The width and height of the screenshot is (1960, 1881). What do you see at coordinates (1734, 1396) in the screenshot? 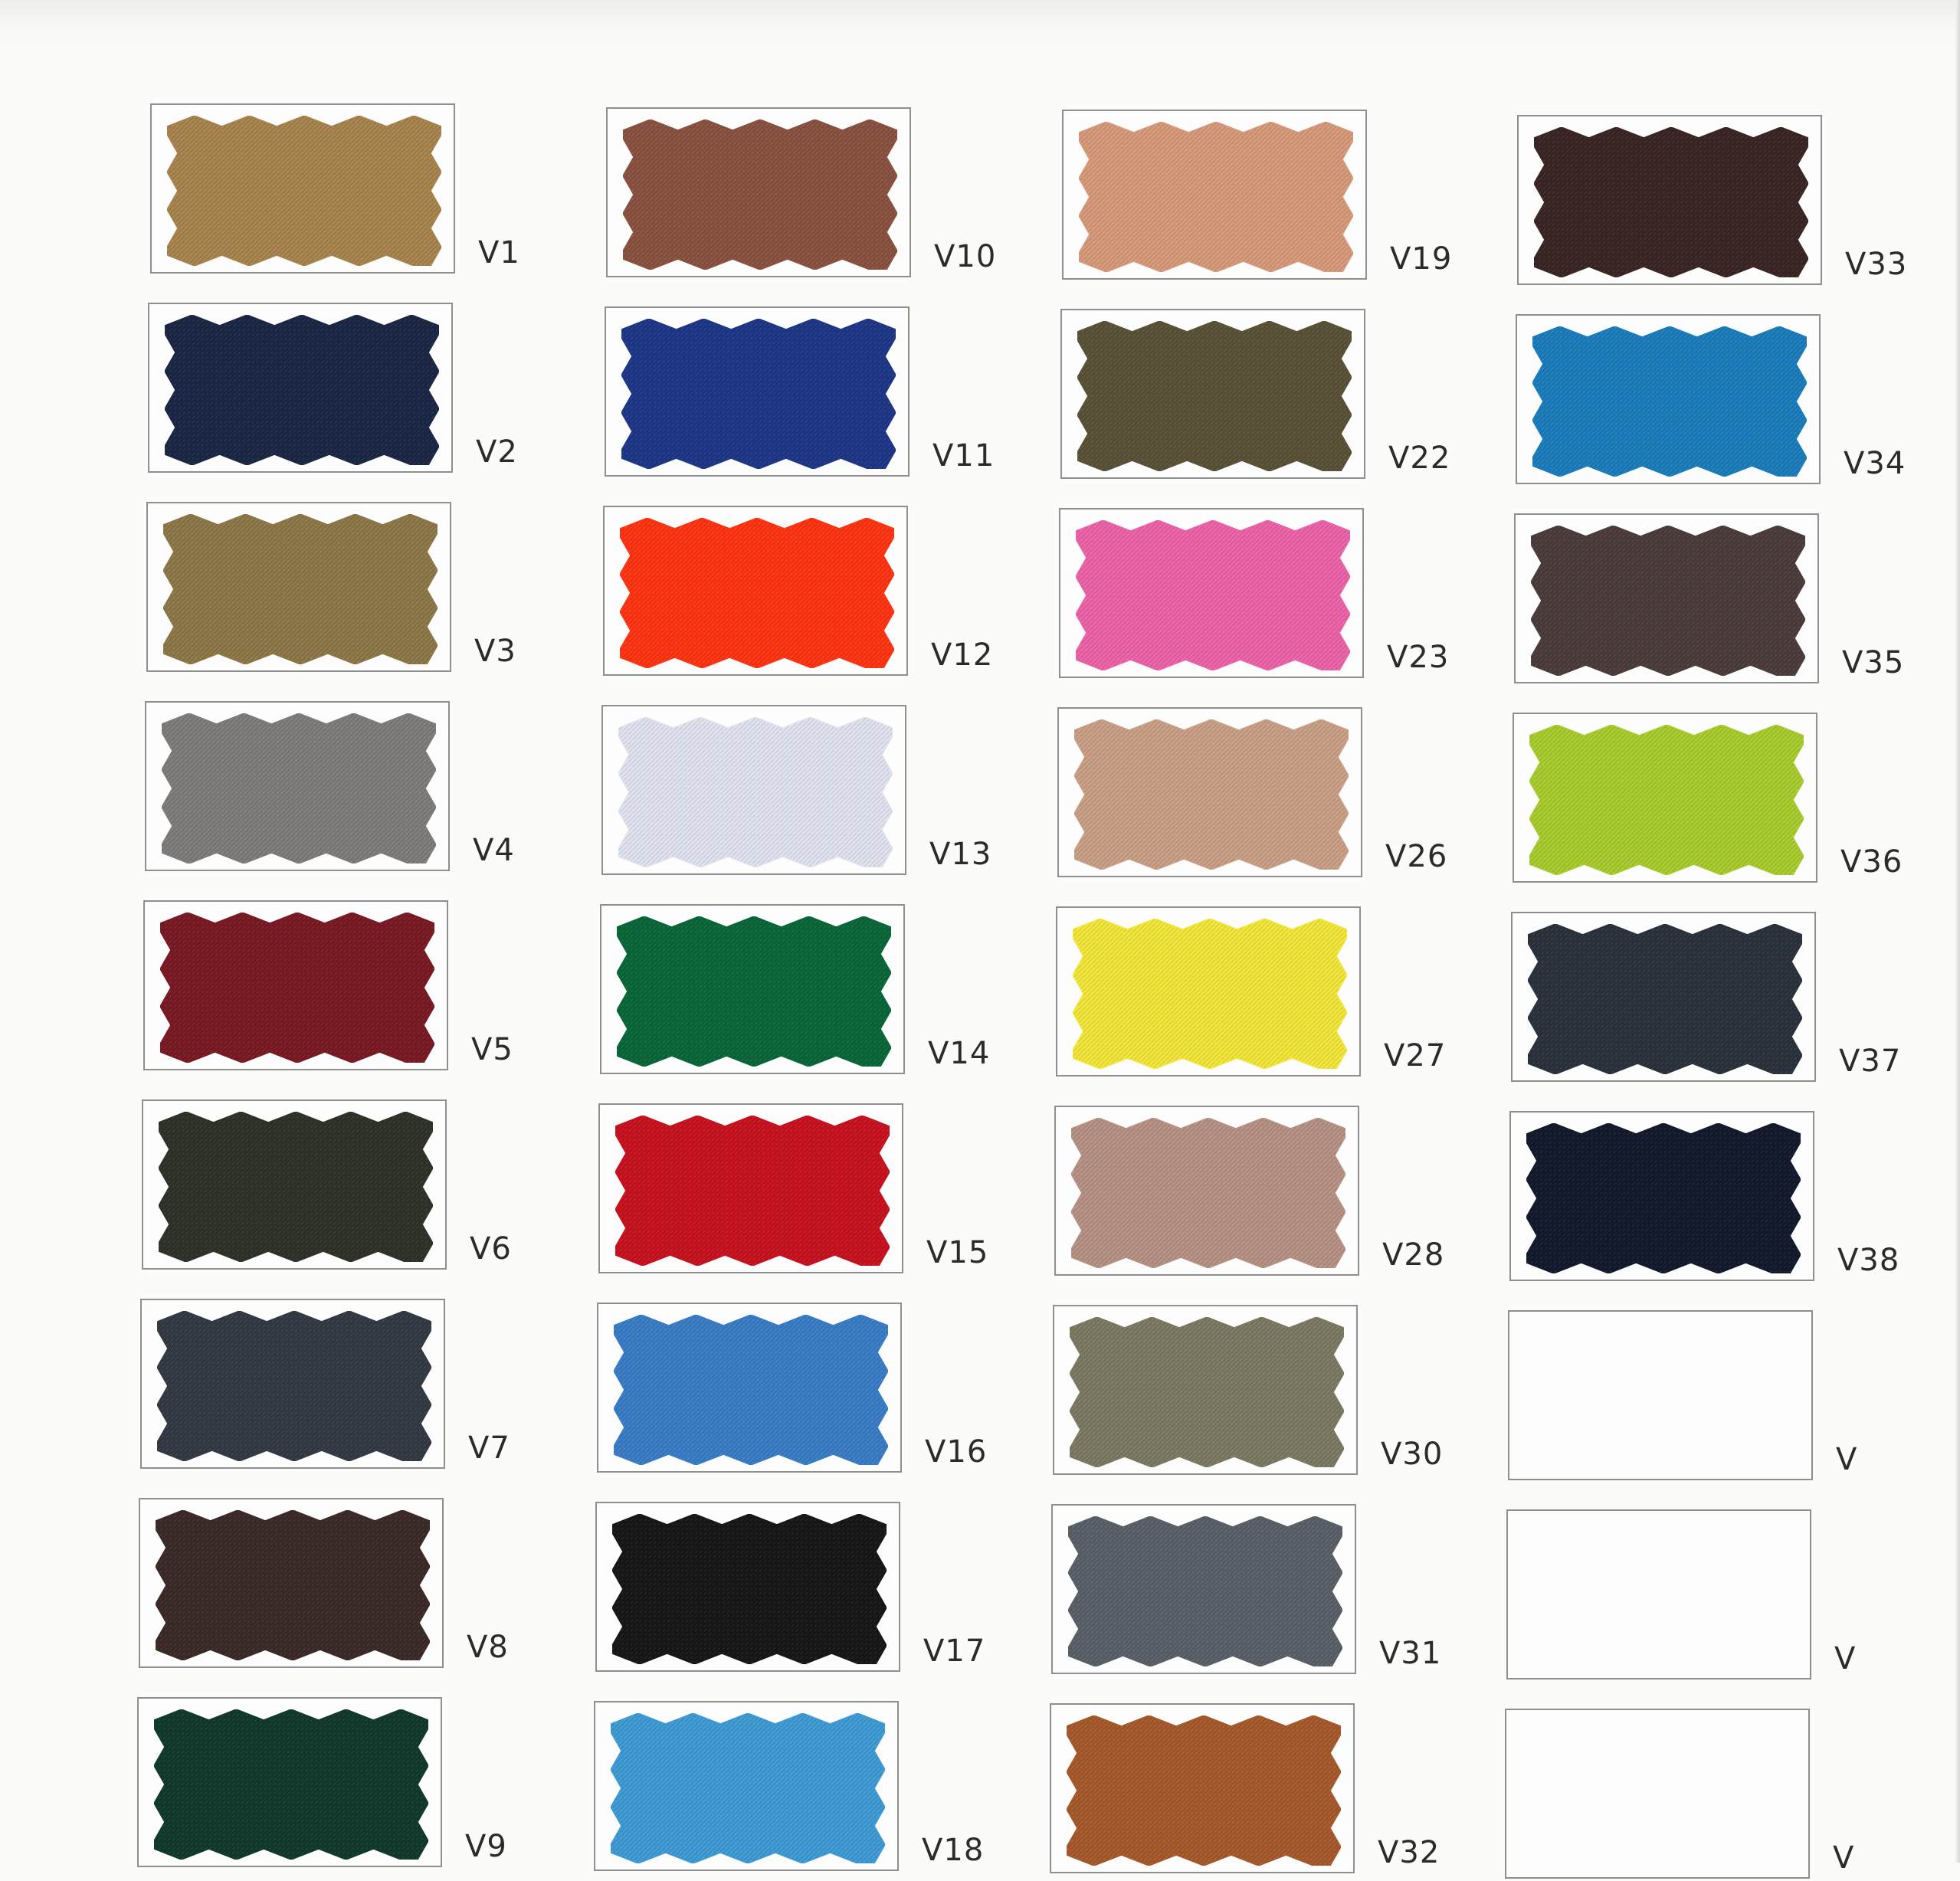
I see `swatch-cell: V` at bounding box center [1734, 1396].